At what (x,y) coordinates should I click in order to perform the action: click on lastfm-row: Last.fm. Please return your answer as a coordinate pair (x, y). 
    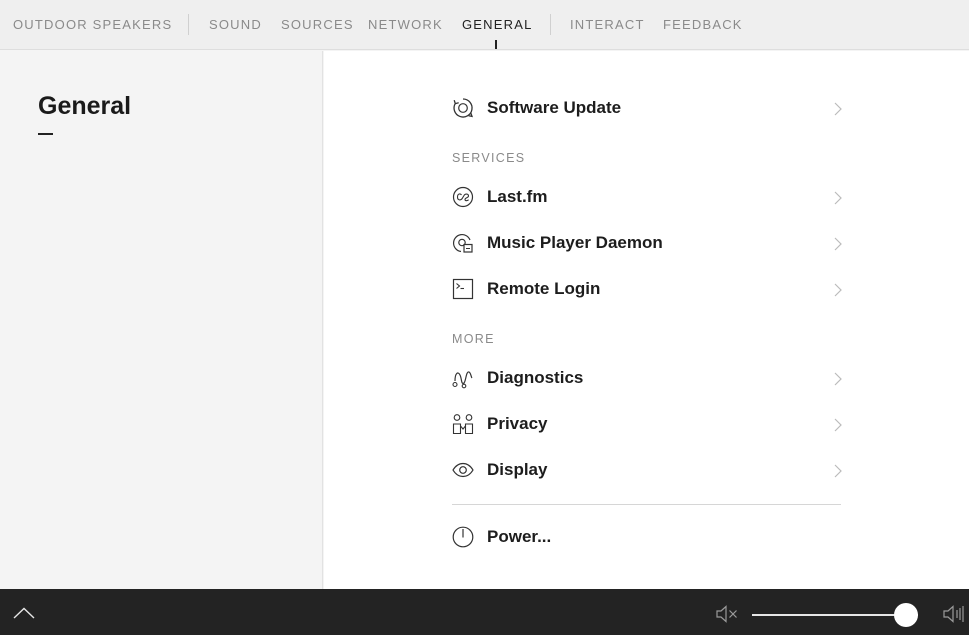
    Looking at the image, I should click on (647, 198).